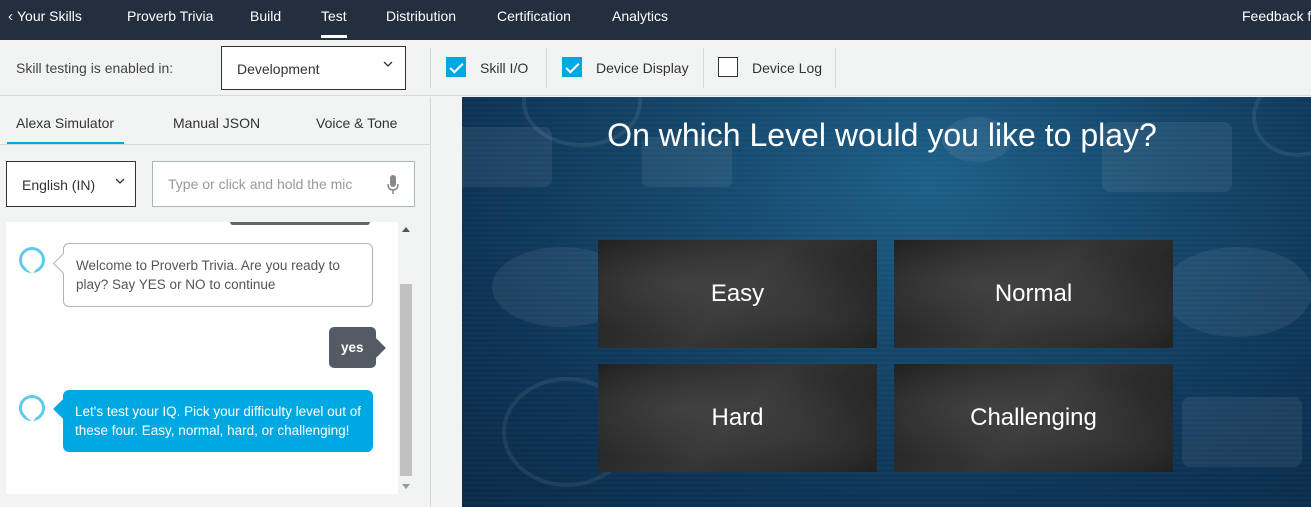  I want to click on microphone-icon, so click(393, 185).